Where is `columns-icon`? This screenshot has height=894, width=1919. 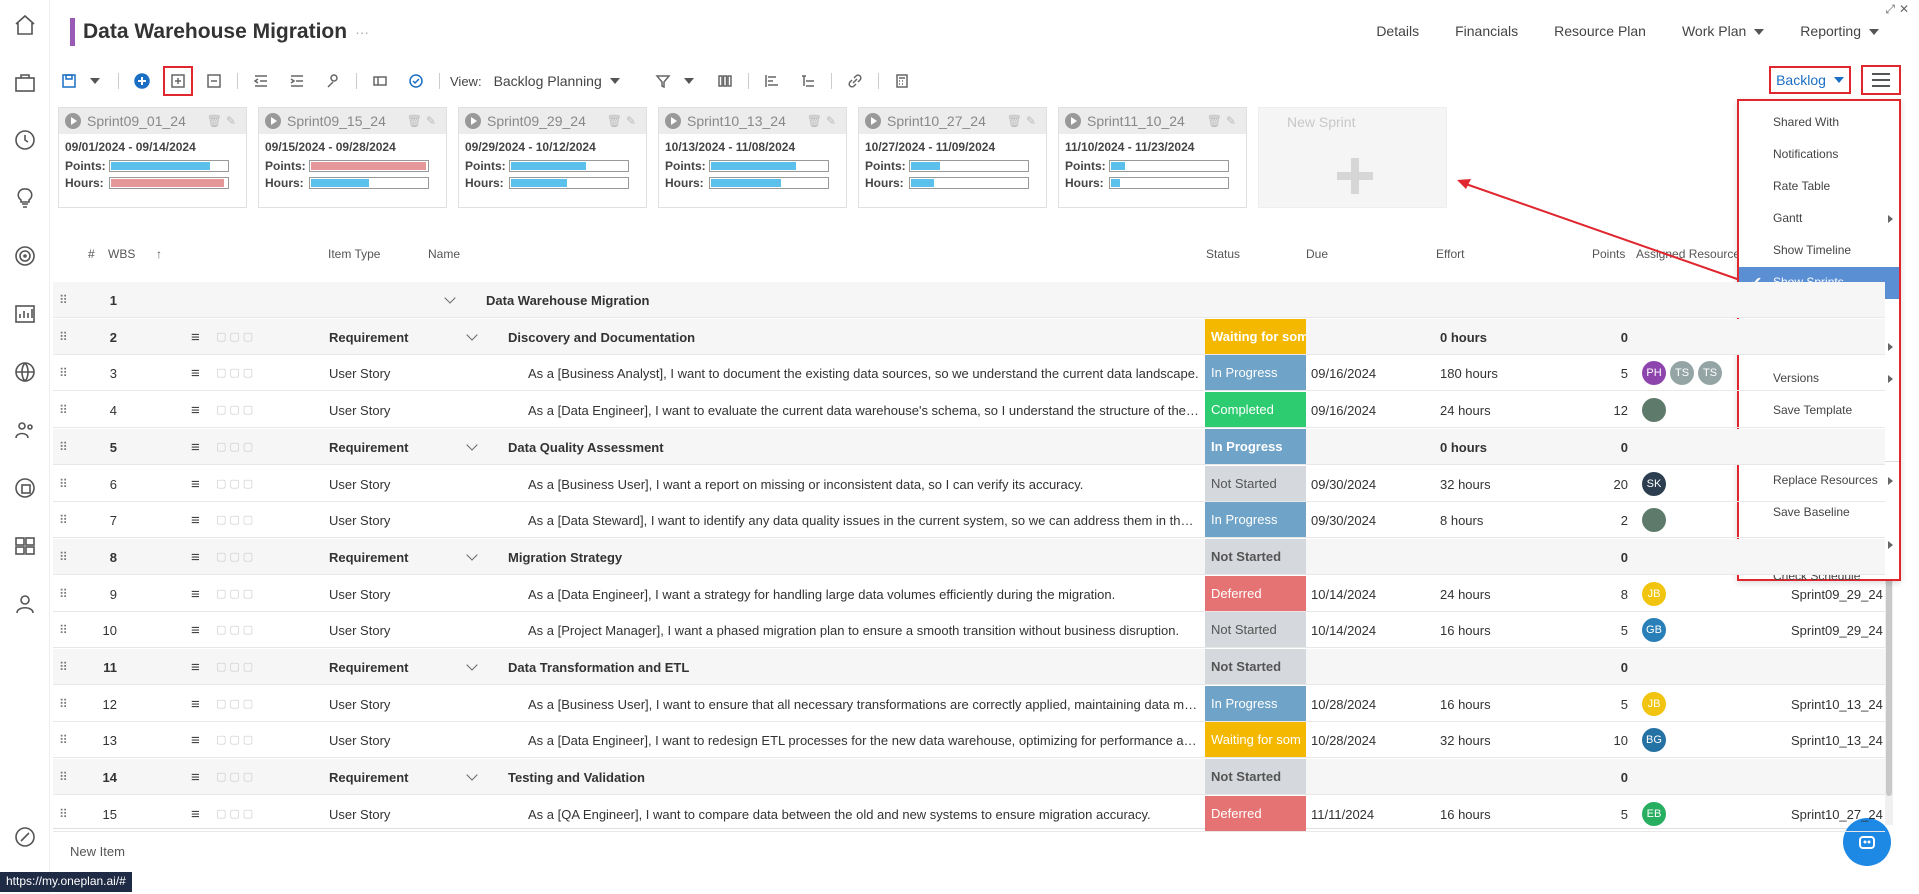
columns-icon is located at coordinates (380, 81).